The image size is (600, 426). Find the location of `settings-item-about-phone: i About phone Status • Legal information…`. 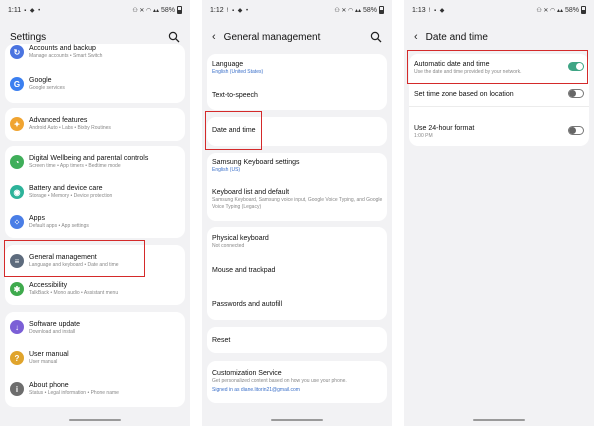

settings-item-about-phone: i About phone Status • Legal information… is located at coordinates (95, 390).